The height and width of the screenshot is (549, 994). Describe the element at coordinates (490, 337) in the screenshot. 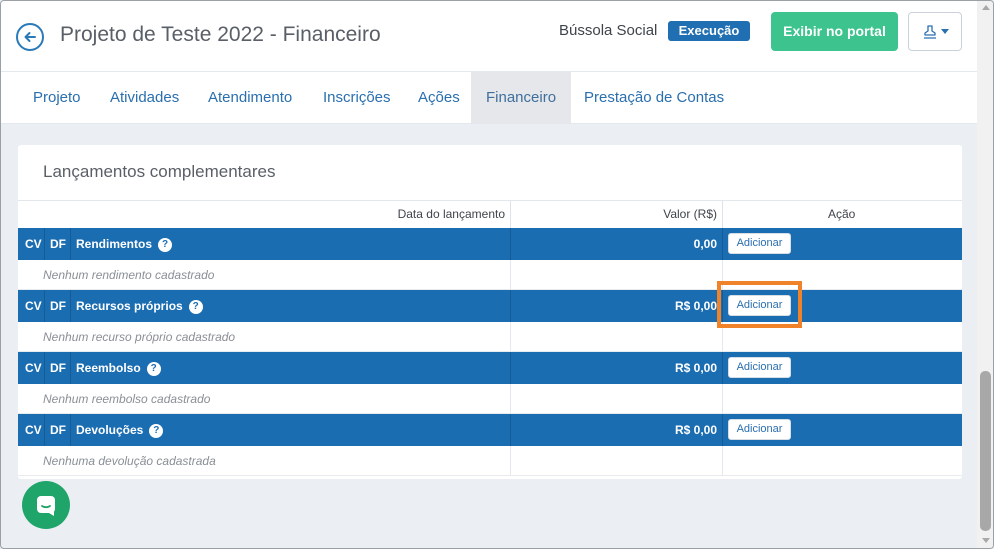

I see `empty-row: Nenhum recurso próprio cadastrado` at that location.